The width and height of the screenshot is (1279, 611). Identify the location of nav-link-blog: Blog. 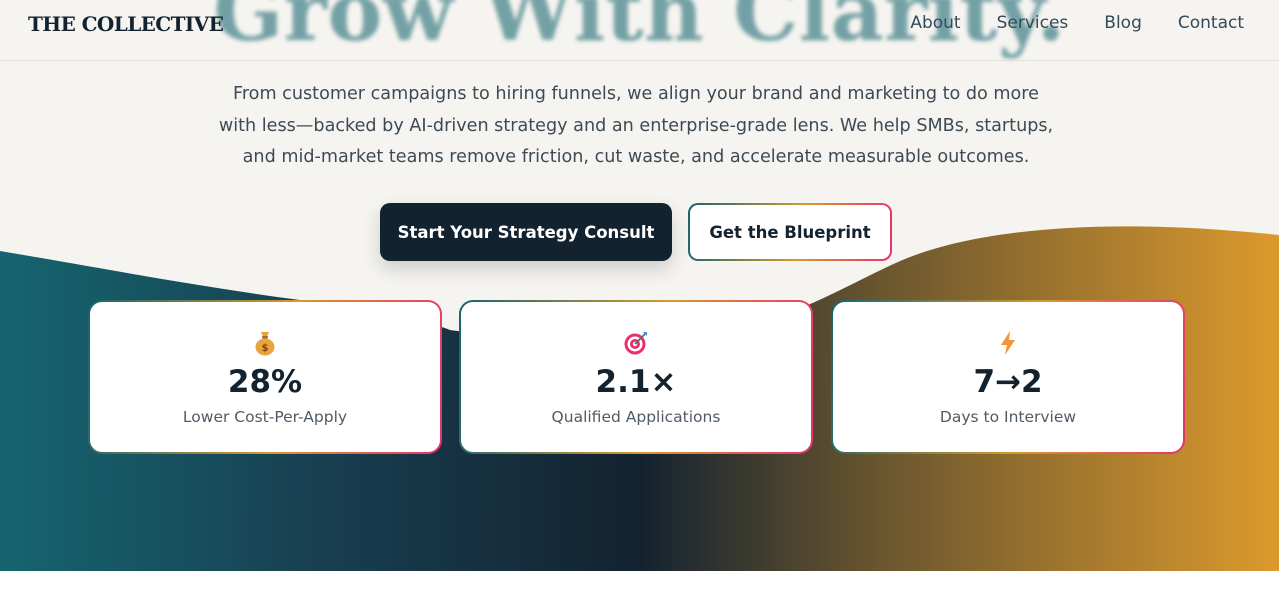
(1123, 23).